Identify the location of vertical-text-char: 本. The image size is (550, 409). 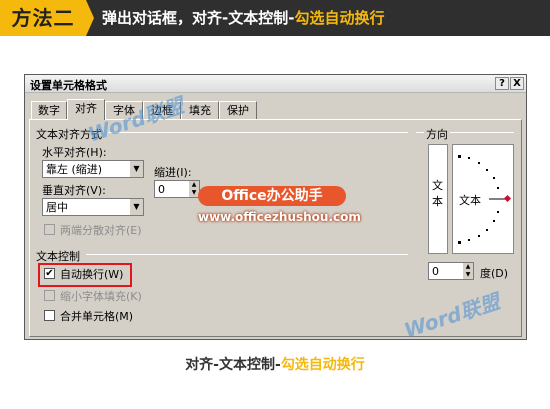
(437, 201).